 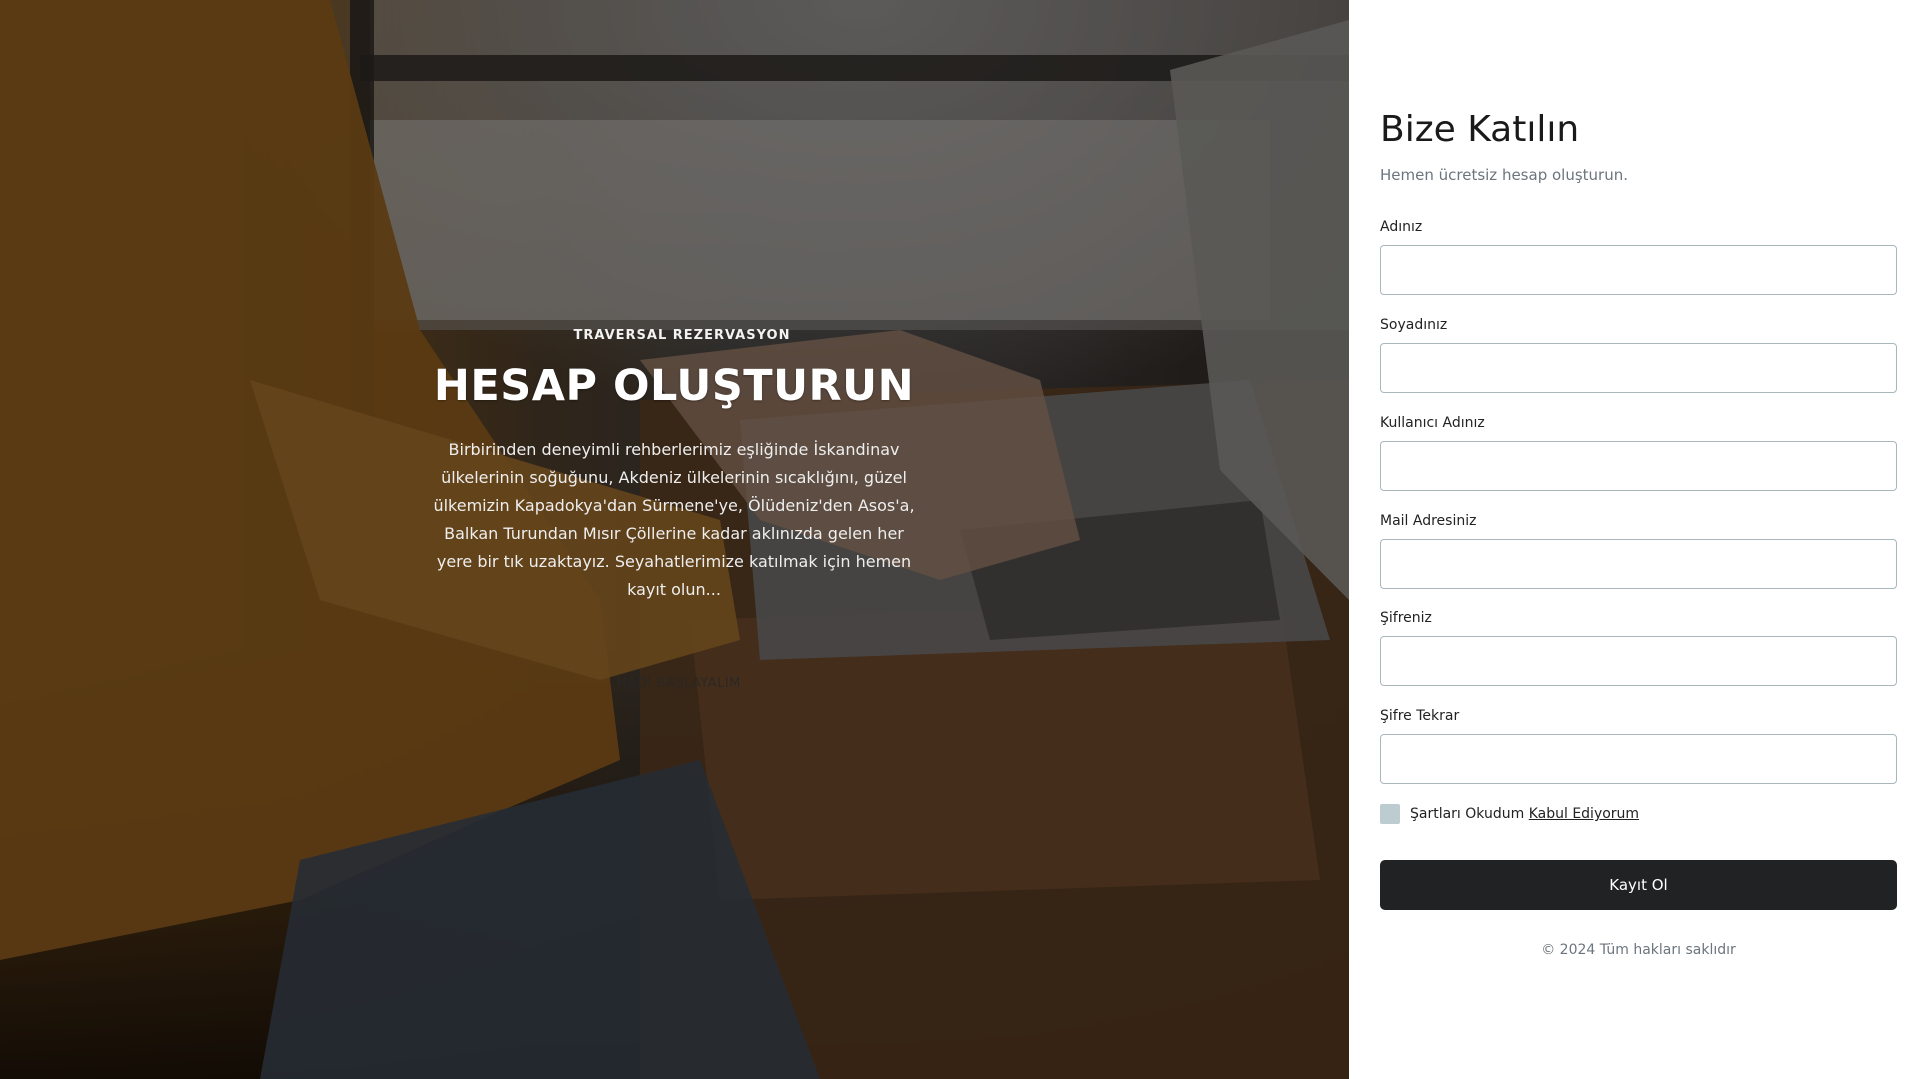 I want to click on last-name-input, so click(x=1638, y=368).